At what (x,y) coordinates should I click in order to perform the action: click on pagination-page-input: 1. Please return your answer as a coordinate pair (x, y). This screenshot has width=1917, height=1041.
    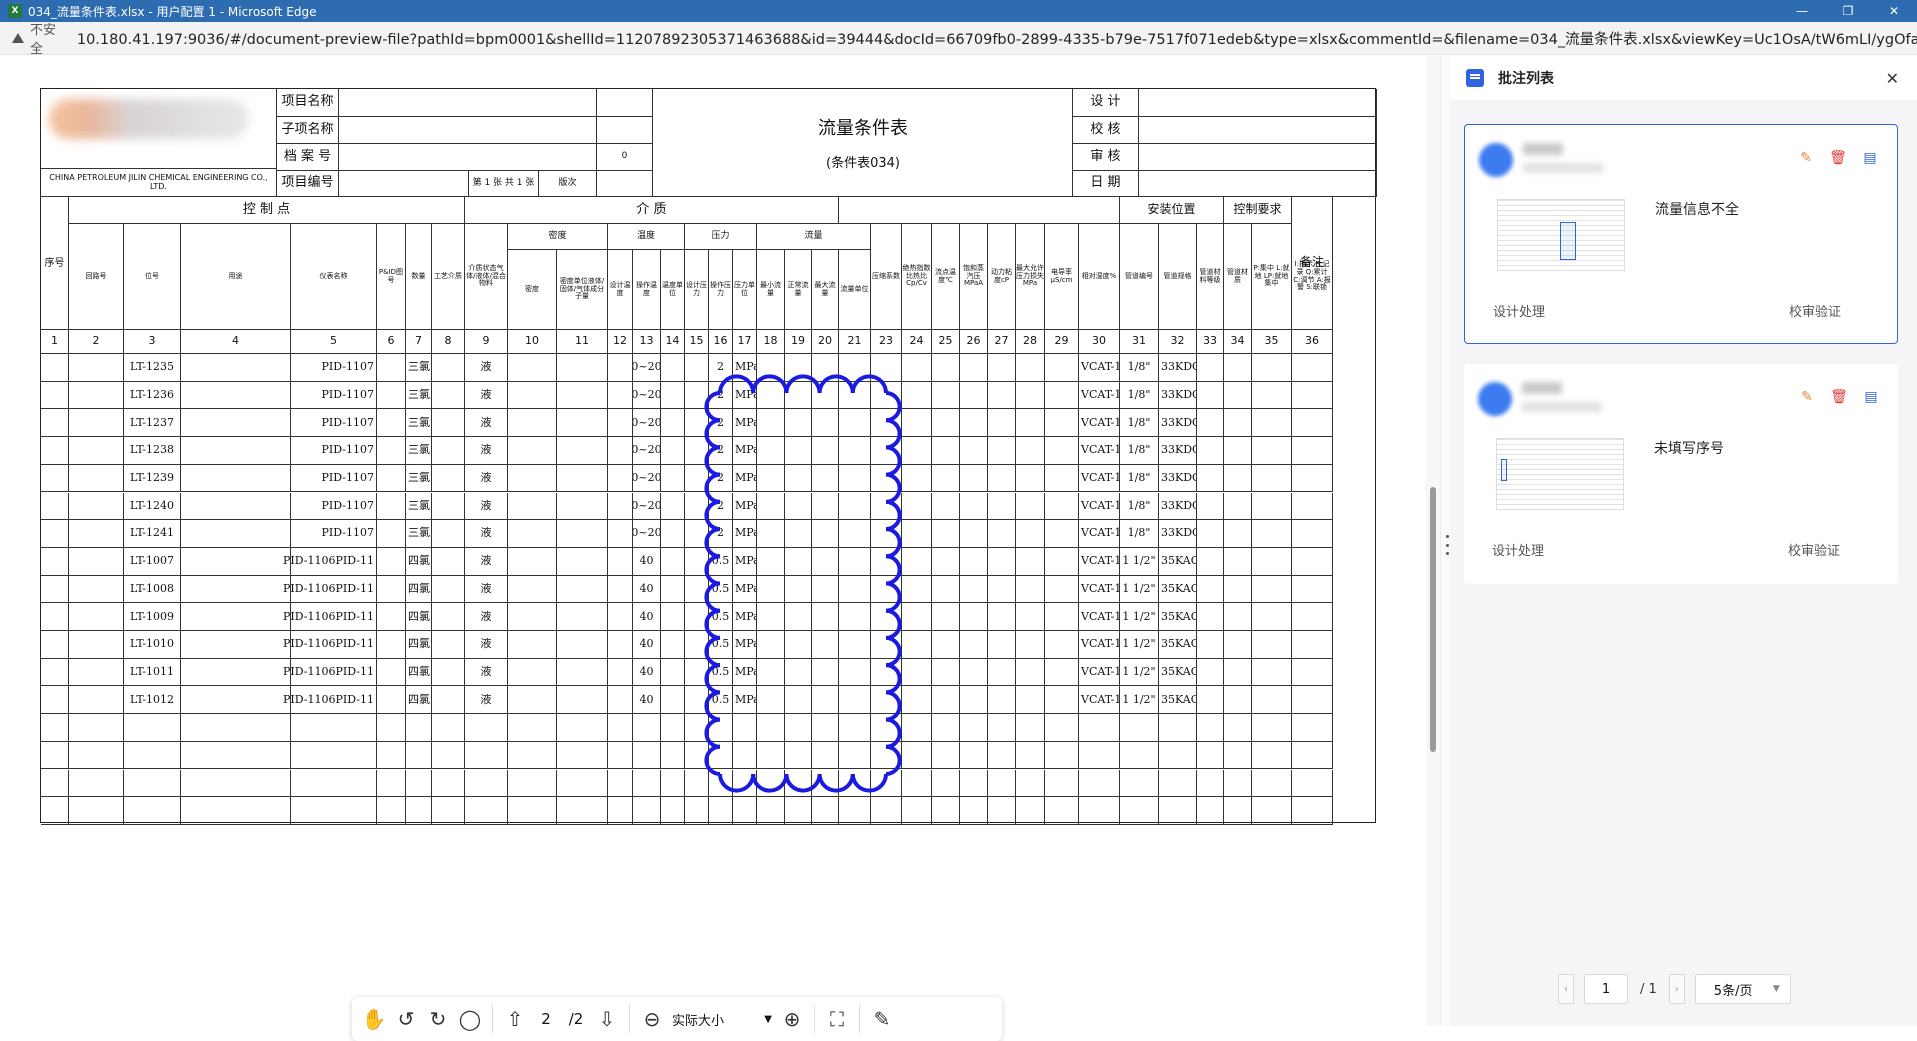
    Looking at the image, I should click on (1606, 989).